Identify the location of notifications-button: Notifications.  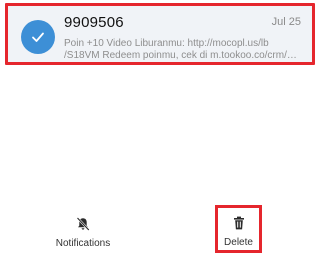
(83, 229).